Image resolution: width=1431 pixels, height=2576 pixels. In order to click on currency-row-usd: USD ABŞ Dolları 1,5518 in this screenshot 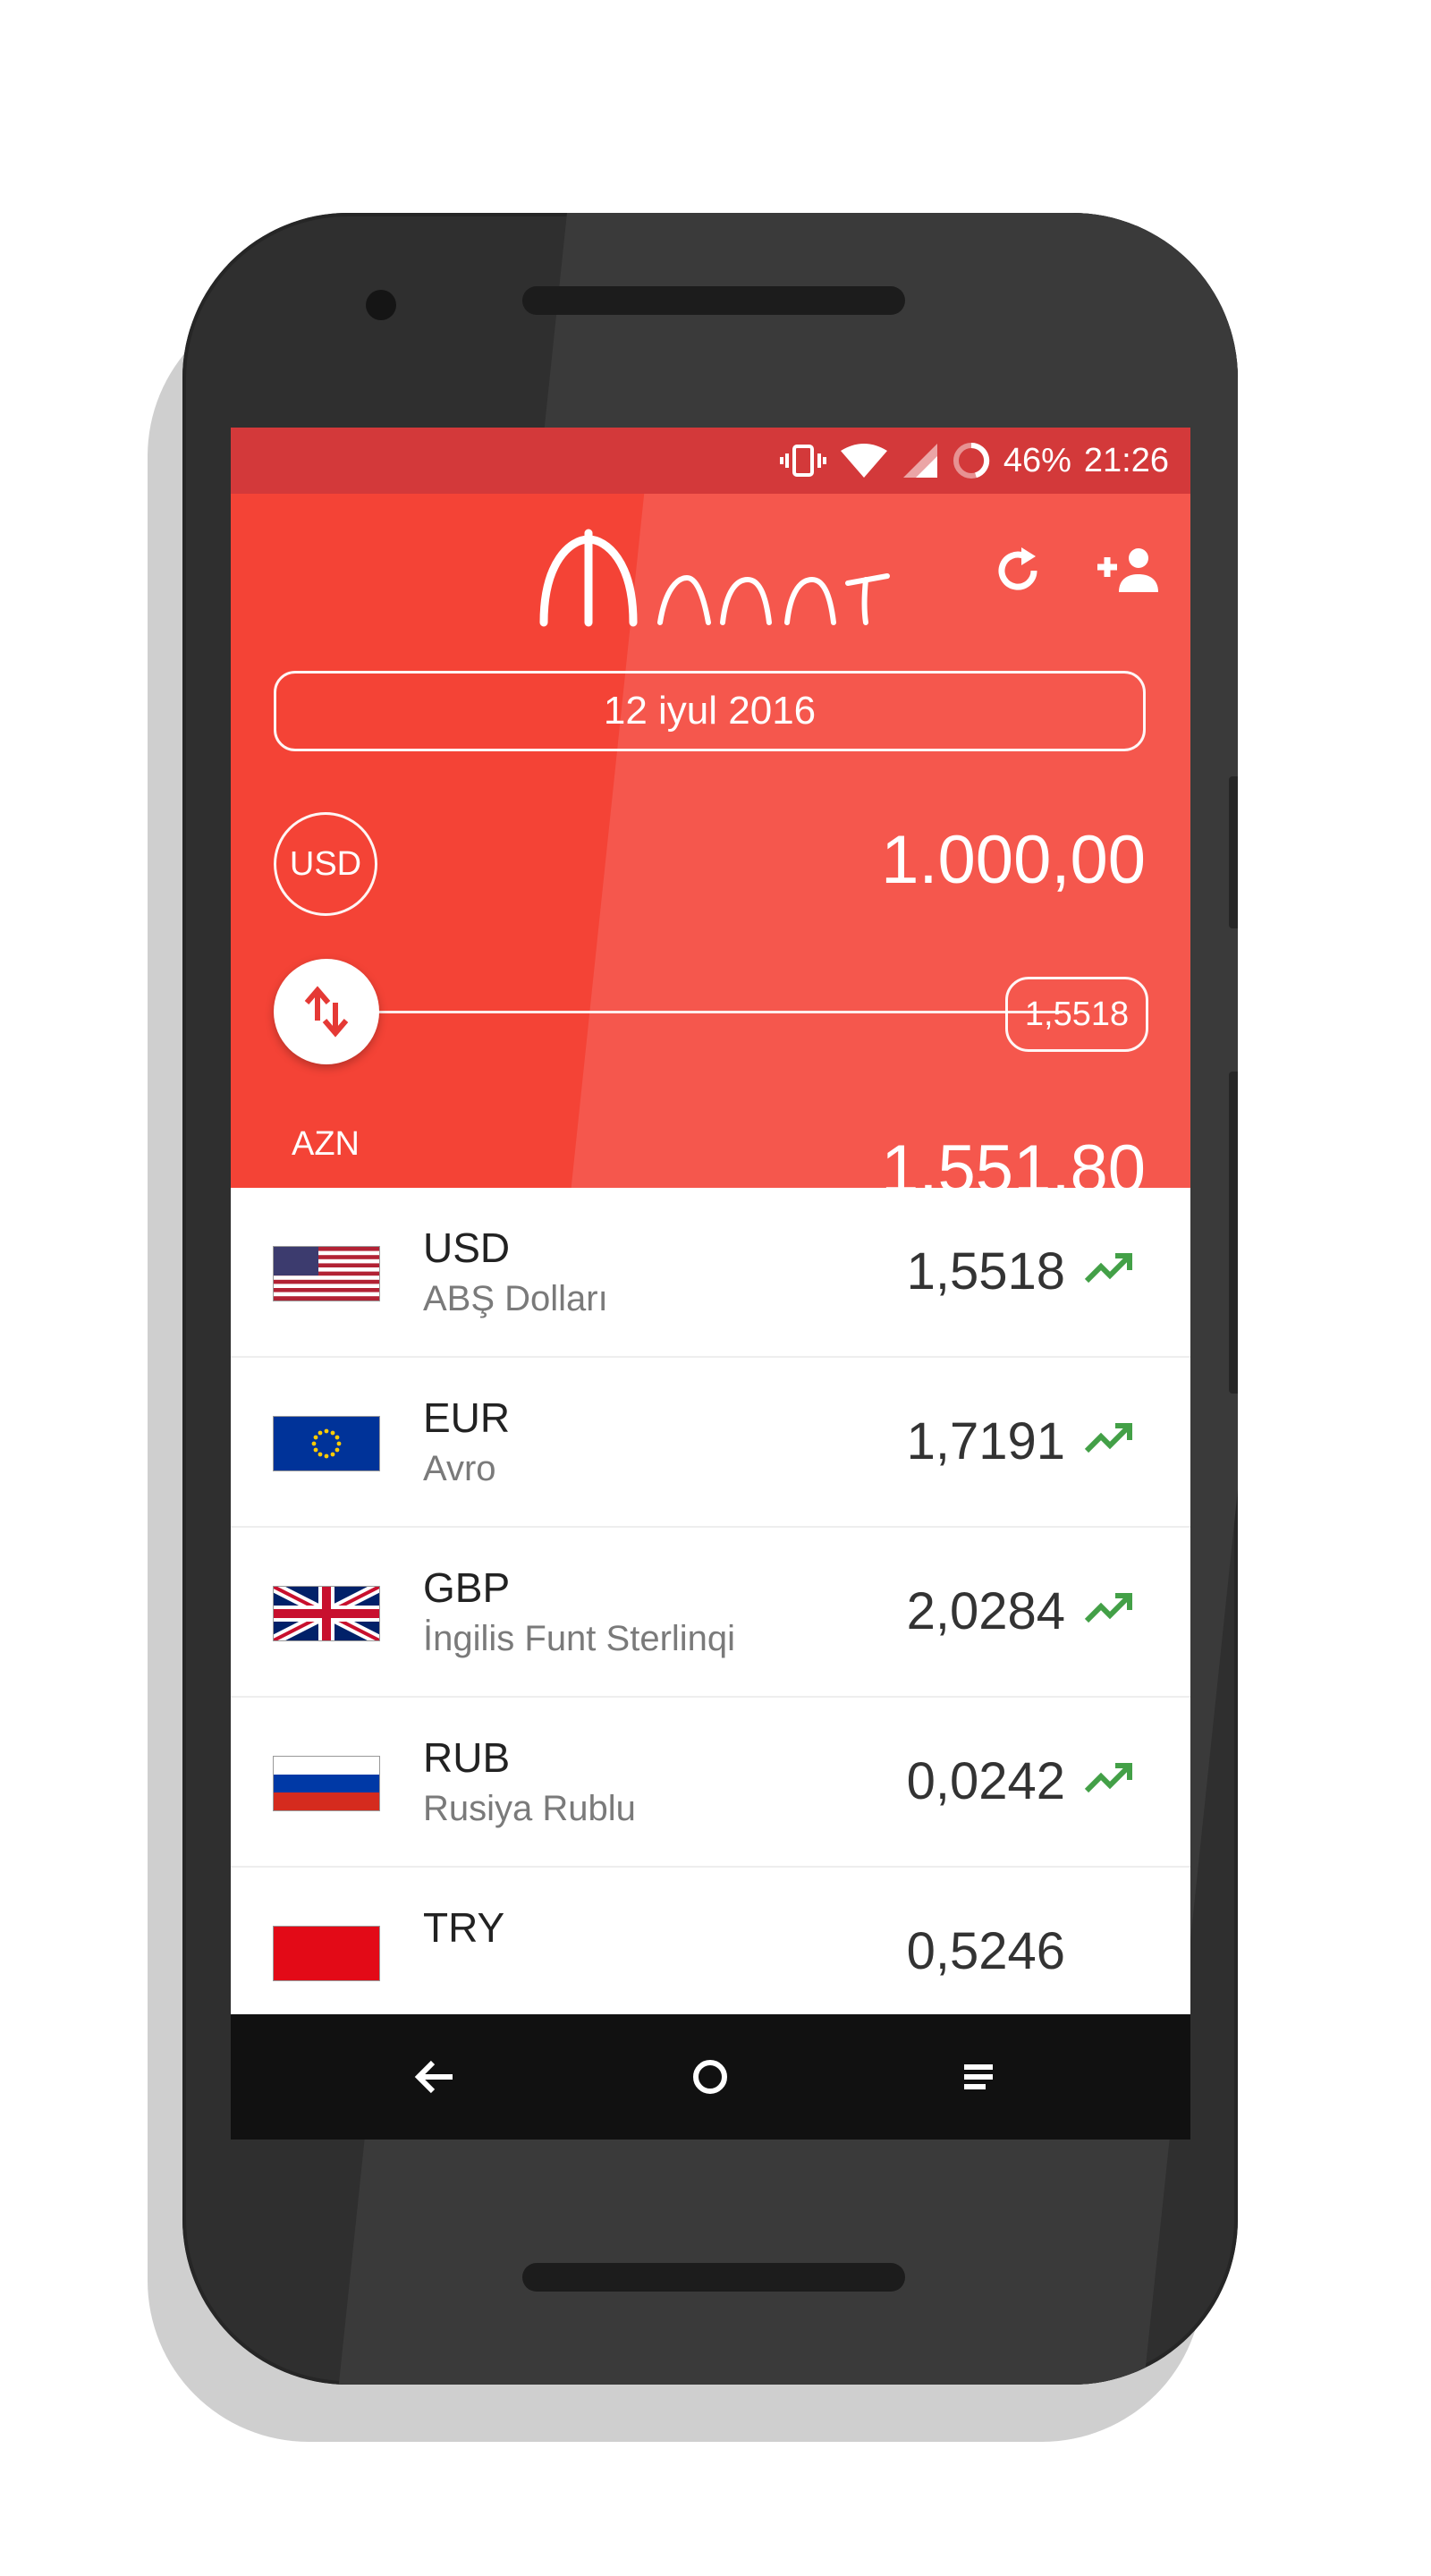, I will do `click(711, 1273)`.